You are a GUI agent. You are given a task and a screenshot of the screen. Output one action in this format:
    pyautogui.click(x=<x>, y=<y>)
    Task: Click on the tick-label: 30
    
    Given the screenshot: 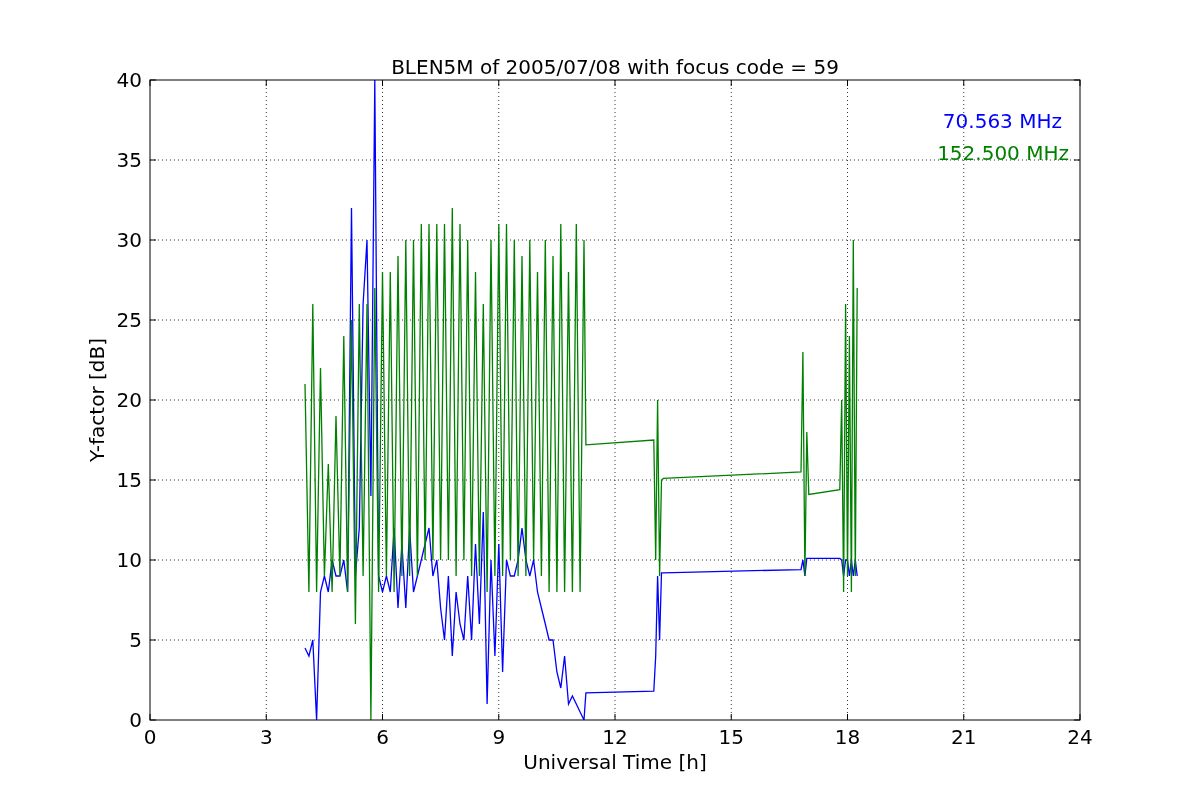 What is the action you would take?
    pyautogui.click(x=129, y=240)
    